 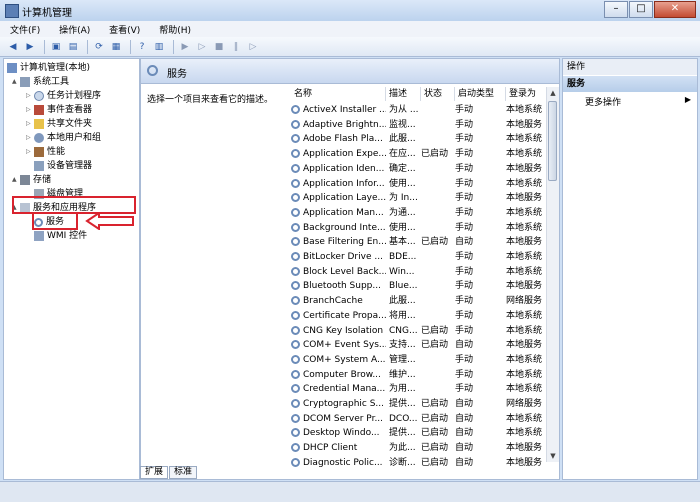 I want to click on table-row: Adobe Flash Pla... 此服... 手动 本地系统, so click(x=420, y=139).